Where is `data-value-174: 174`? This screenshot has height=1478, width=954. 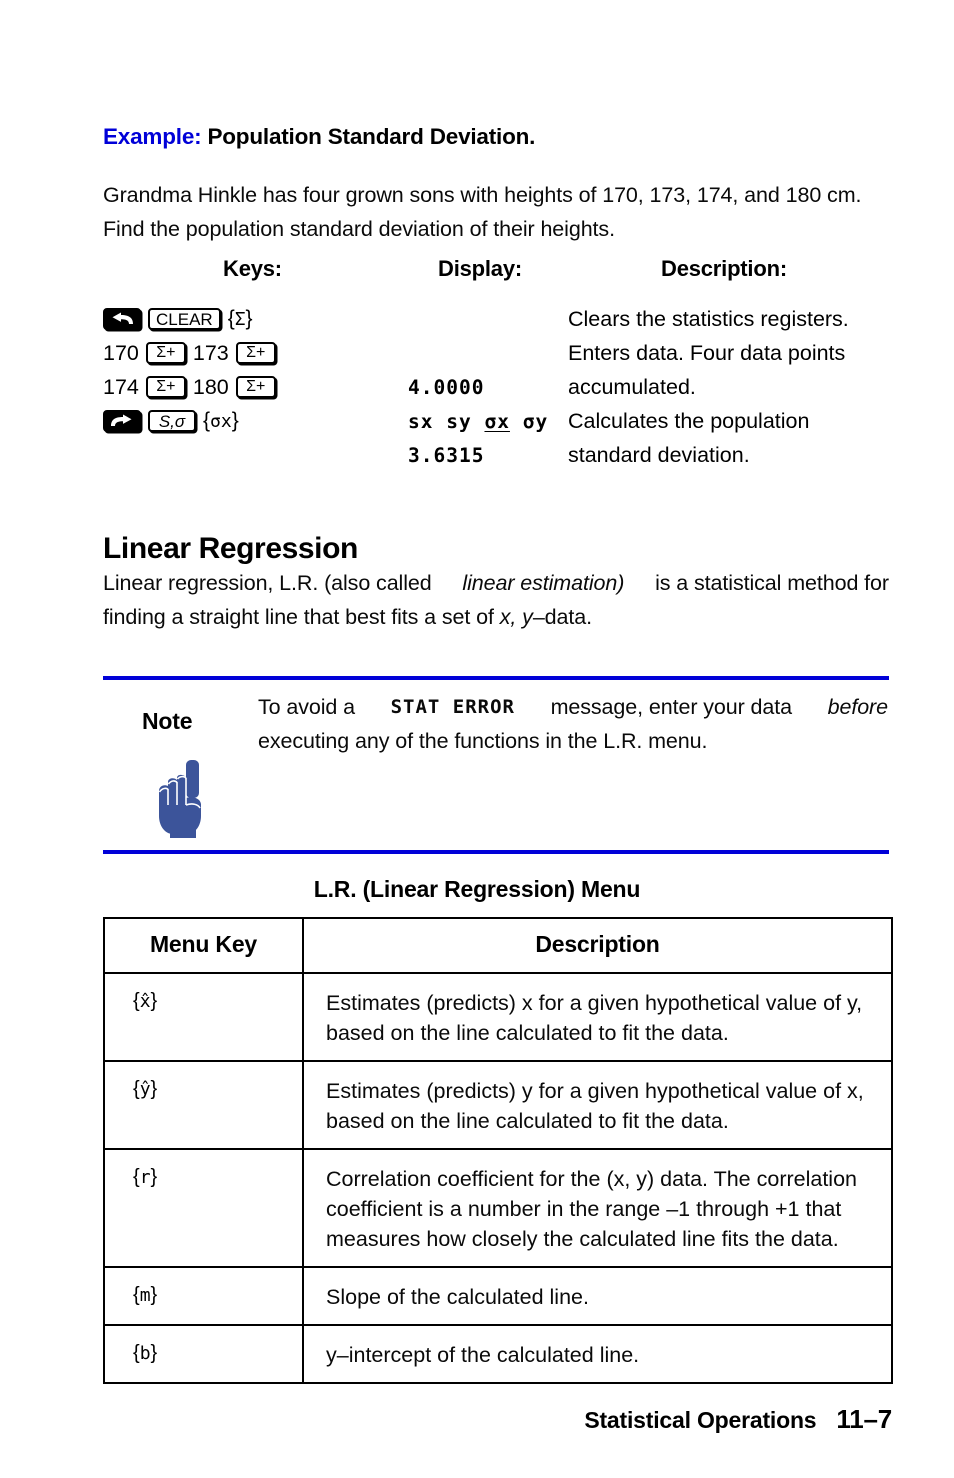
data-value-174: 174 is located at coordinates (121, 386).